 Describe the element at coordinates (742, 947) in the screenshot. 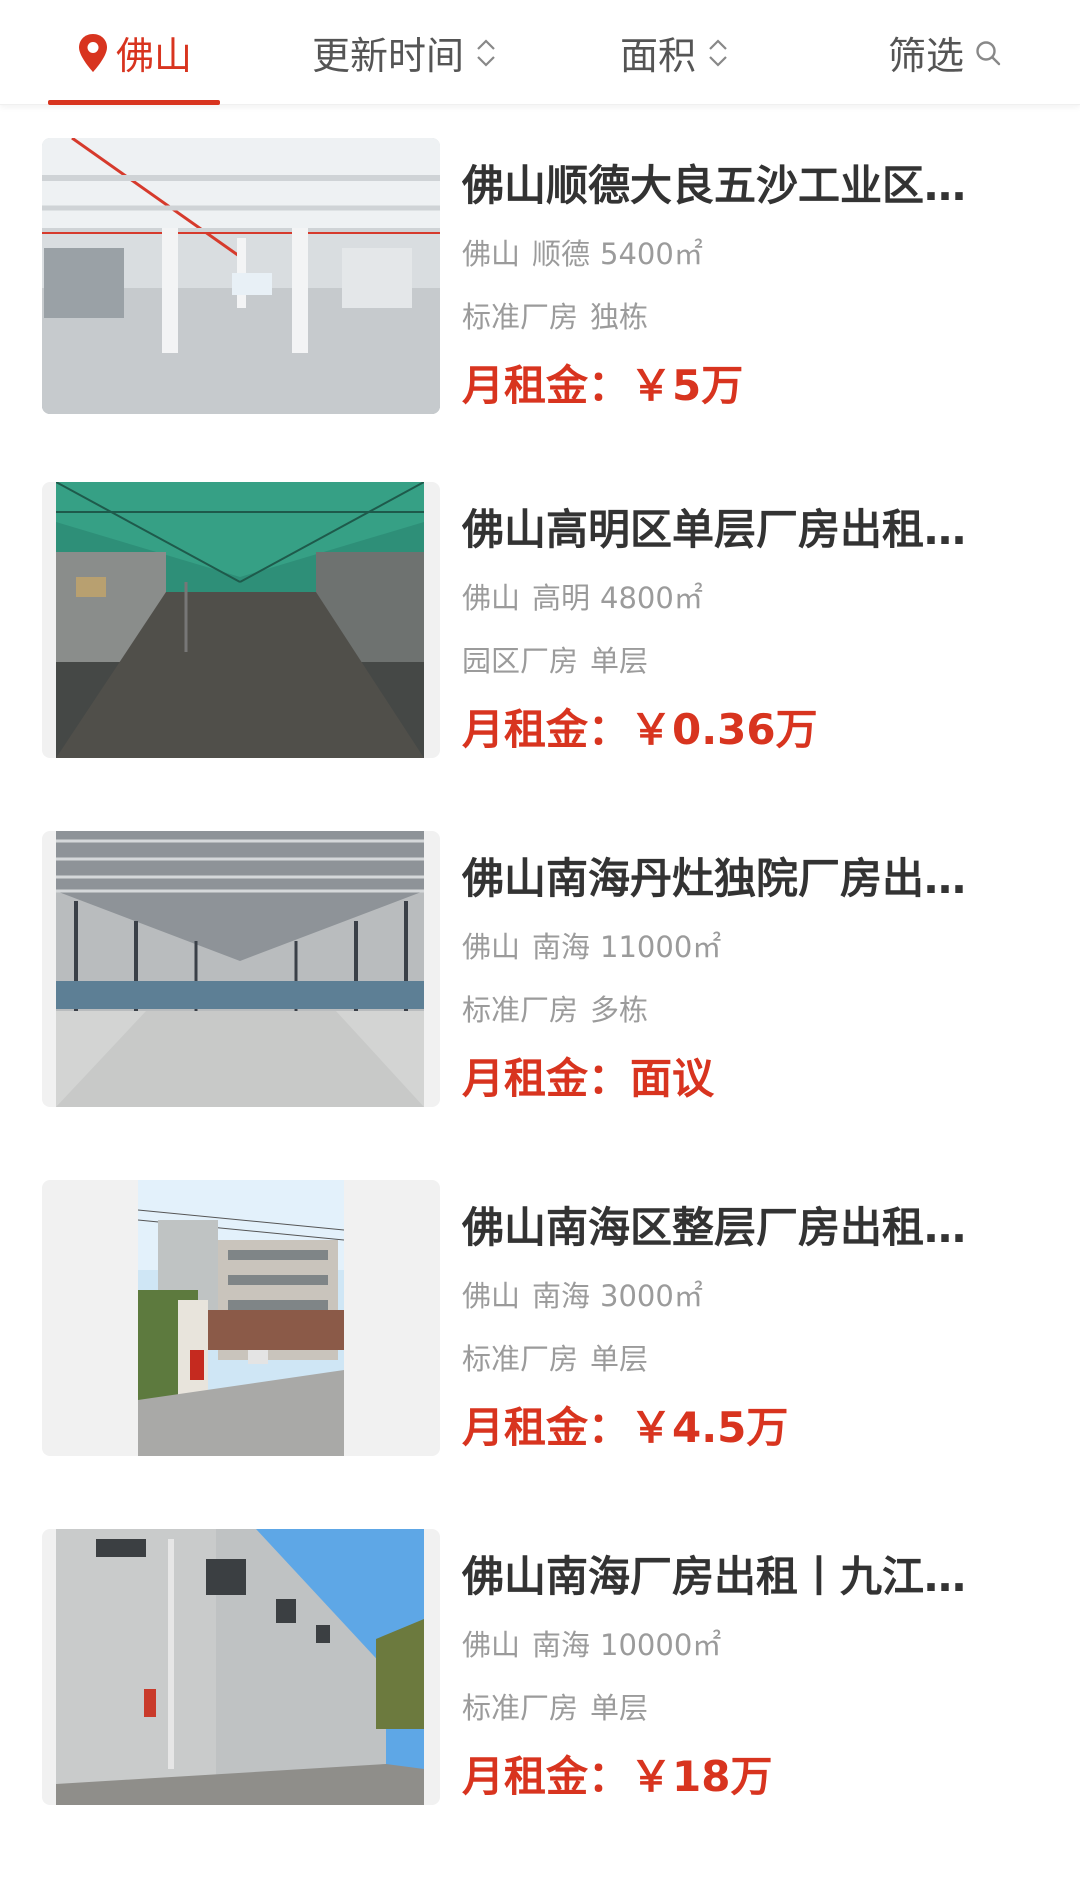

I see `listing-location: 佛山 南海 11000㎡` at that location.